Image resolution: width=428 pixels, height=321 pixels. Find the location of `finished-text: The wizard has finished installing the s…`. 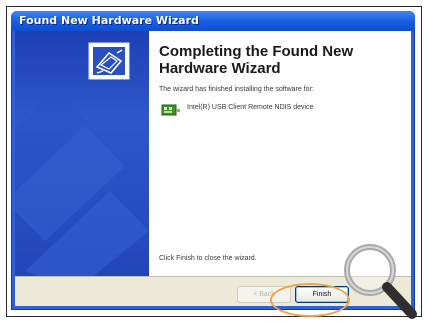

finished-text: The wizard has finished installing the s… is located at coordinates (236, 89).